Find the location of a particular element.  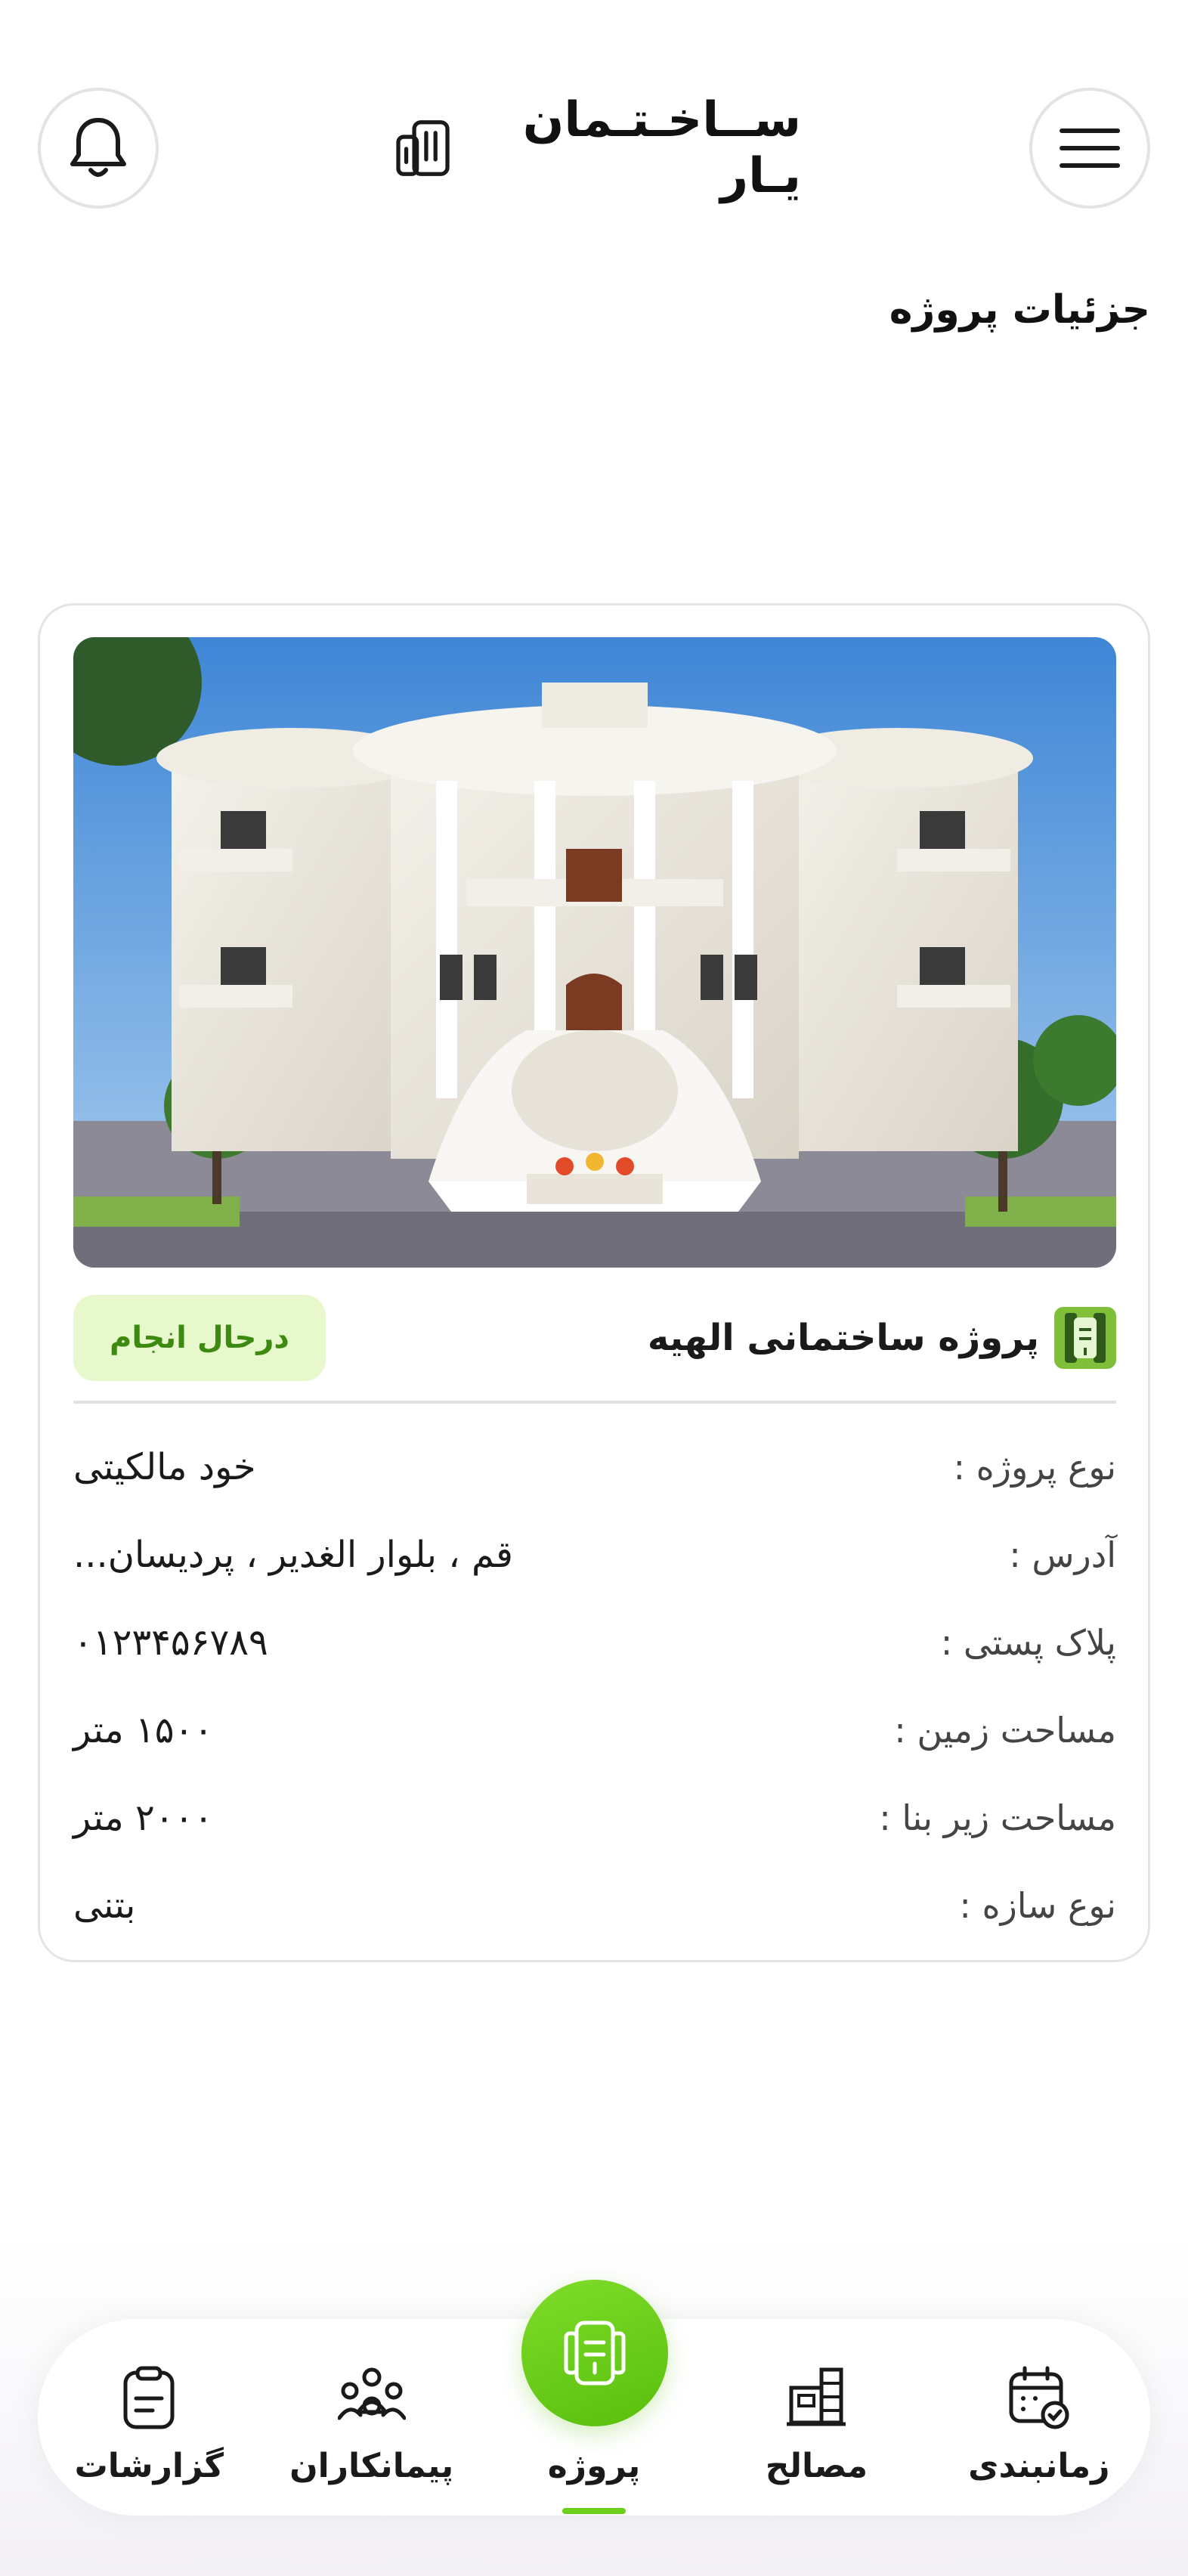

nav-item-schedule: زمانبندی is located at coordinates (1039, 2425).